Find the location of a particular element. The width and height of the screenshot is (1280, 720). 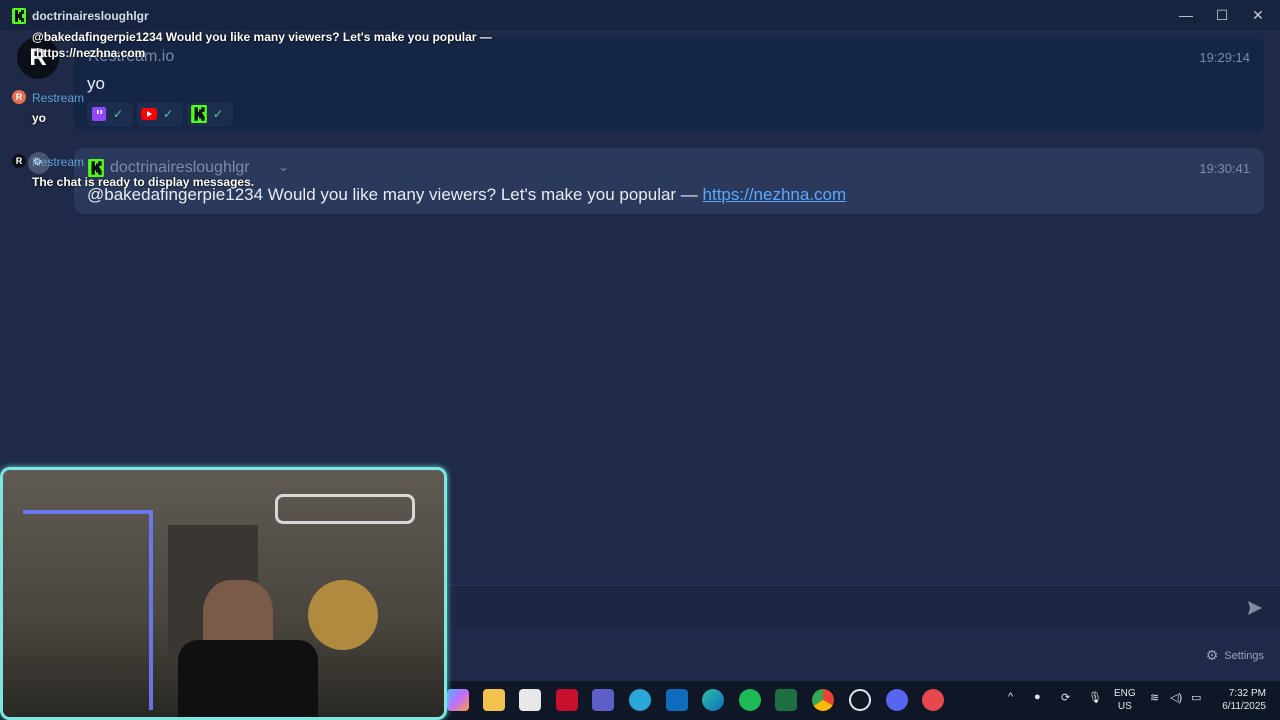

spotify-icon is located at coordinates (750, 700).